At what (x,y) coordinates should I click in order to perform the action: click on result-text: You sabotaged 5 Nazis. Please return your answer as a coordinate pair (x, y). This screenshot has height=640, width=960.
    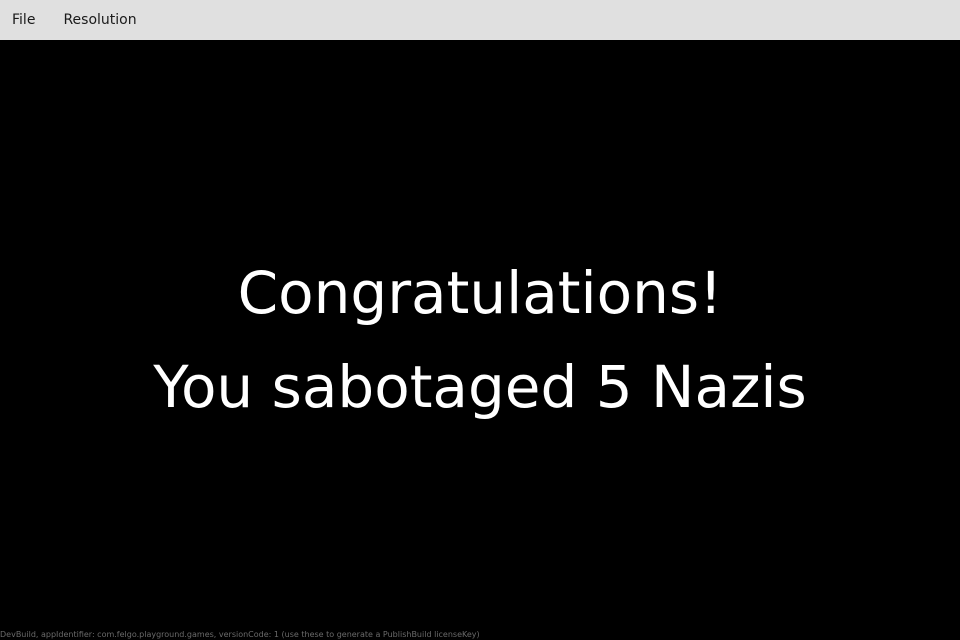
    Looking at the image, I should click on (480, 387).